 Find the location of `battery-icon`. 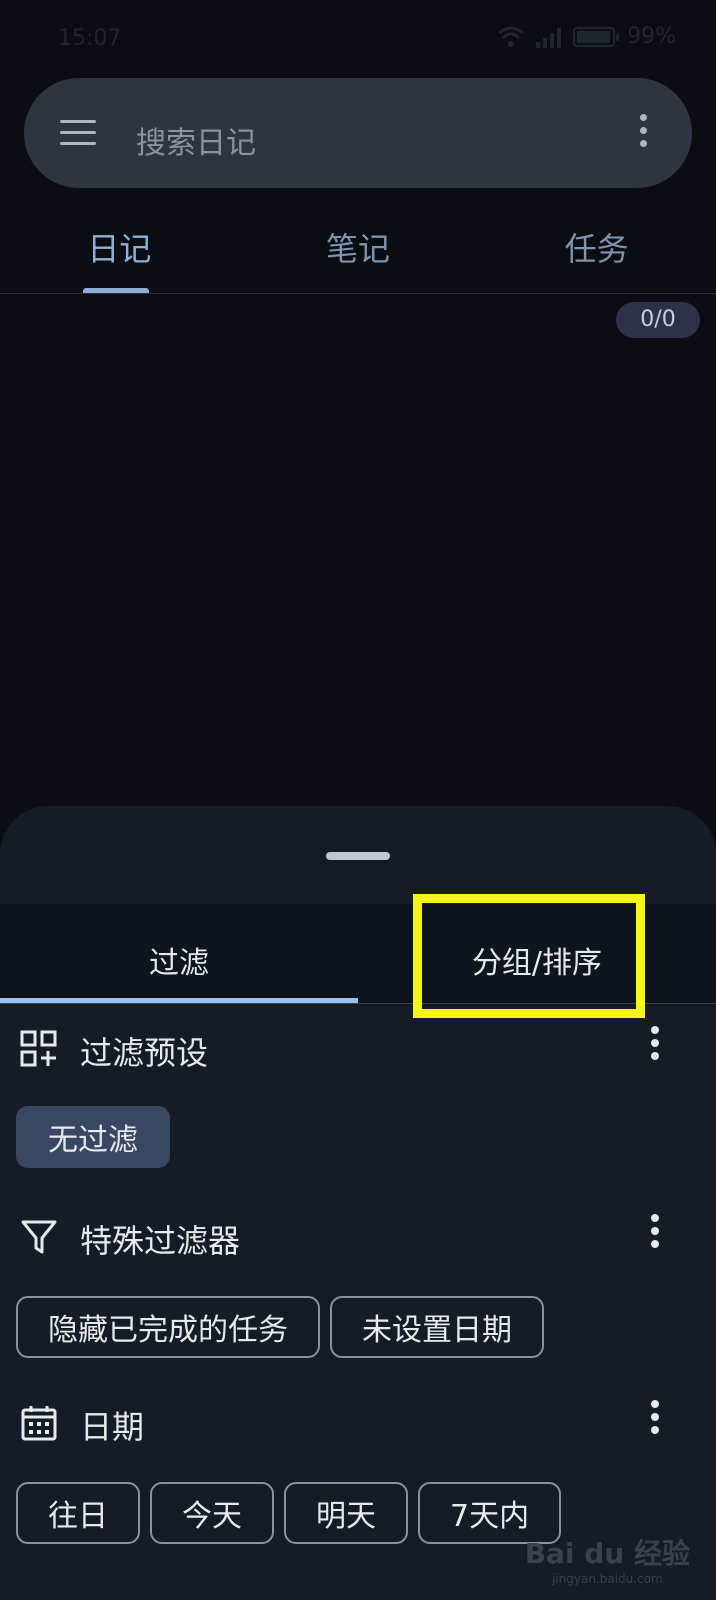

battery-icon is located at coordinates (596, 36).